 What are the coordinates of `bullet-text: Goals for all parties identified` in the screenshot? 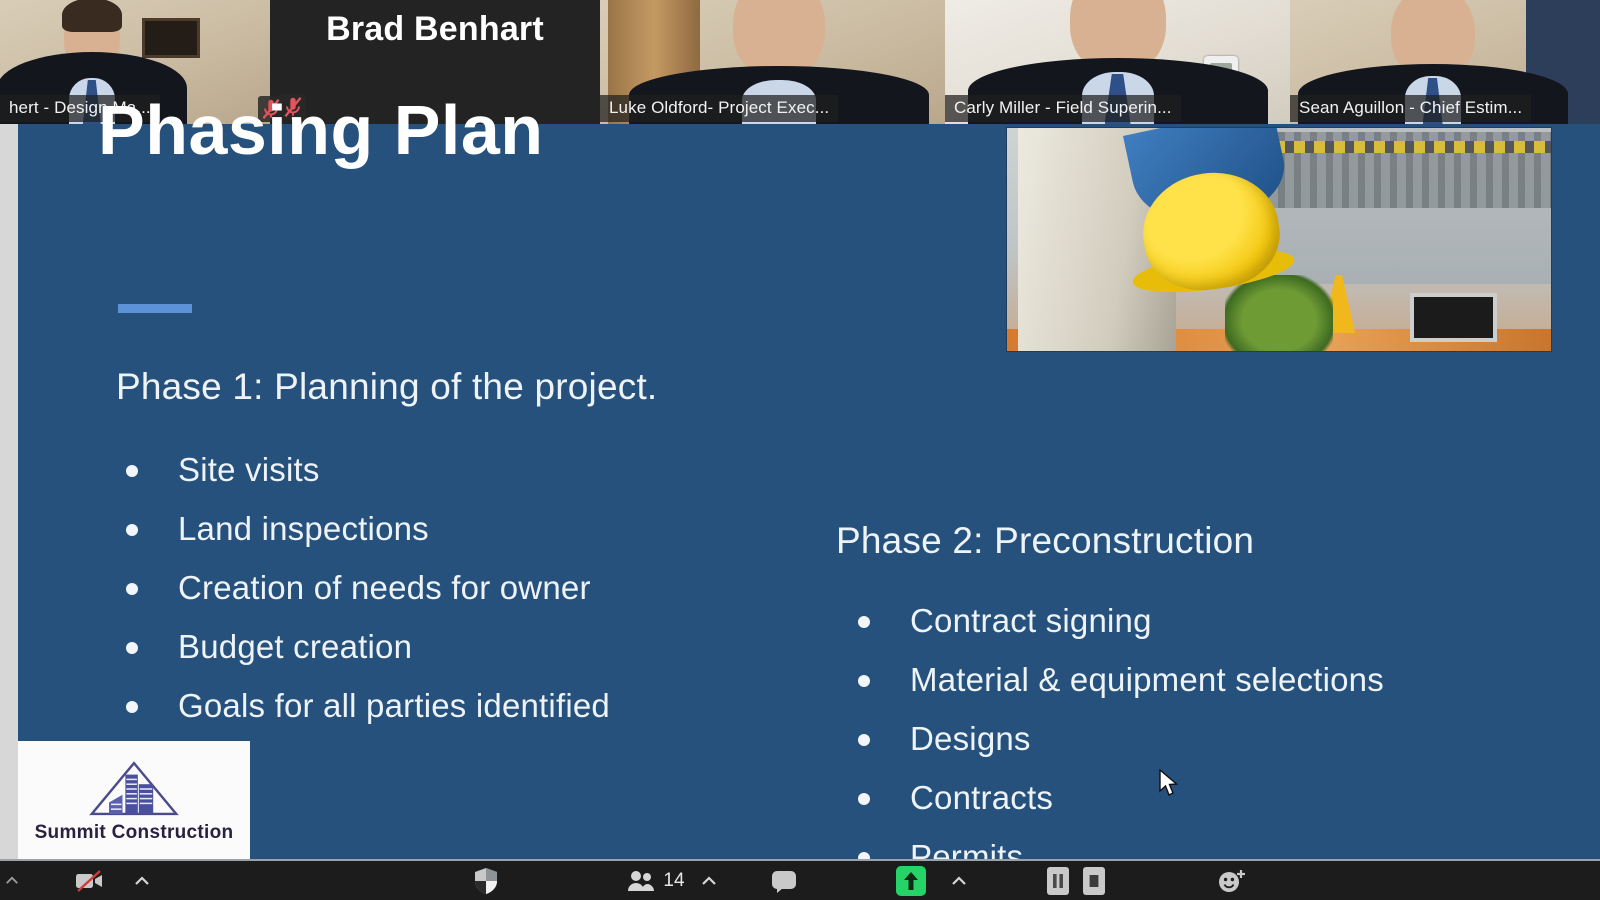 It's located at (394, 705).